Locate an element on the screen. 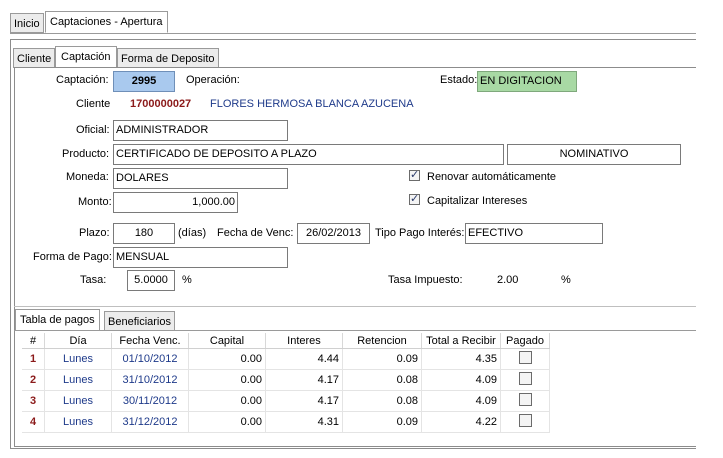 Image resolution: width=723 pixels, height=458 pixels. col-header-capital: Capital is located at coordinates (227, 341).